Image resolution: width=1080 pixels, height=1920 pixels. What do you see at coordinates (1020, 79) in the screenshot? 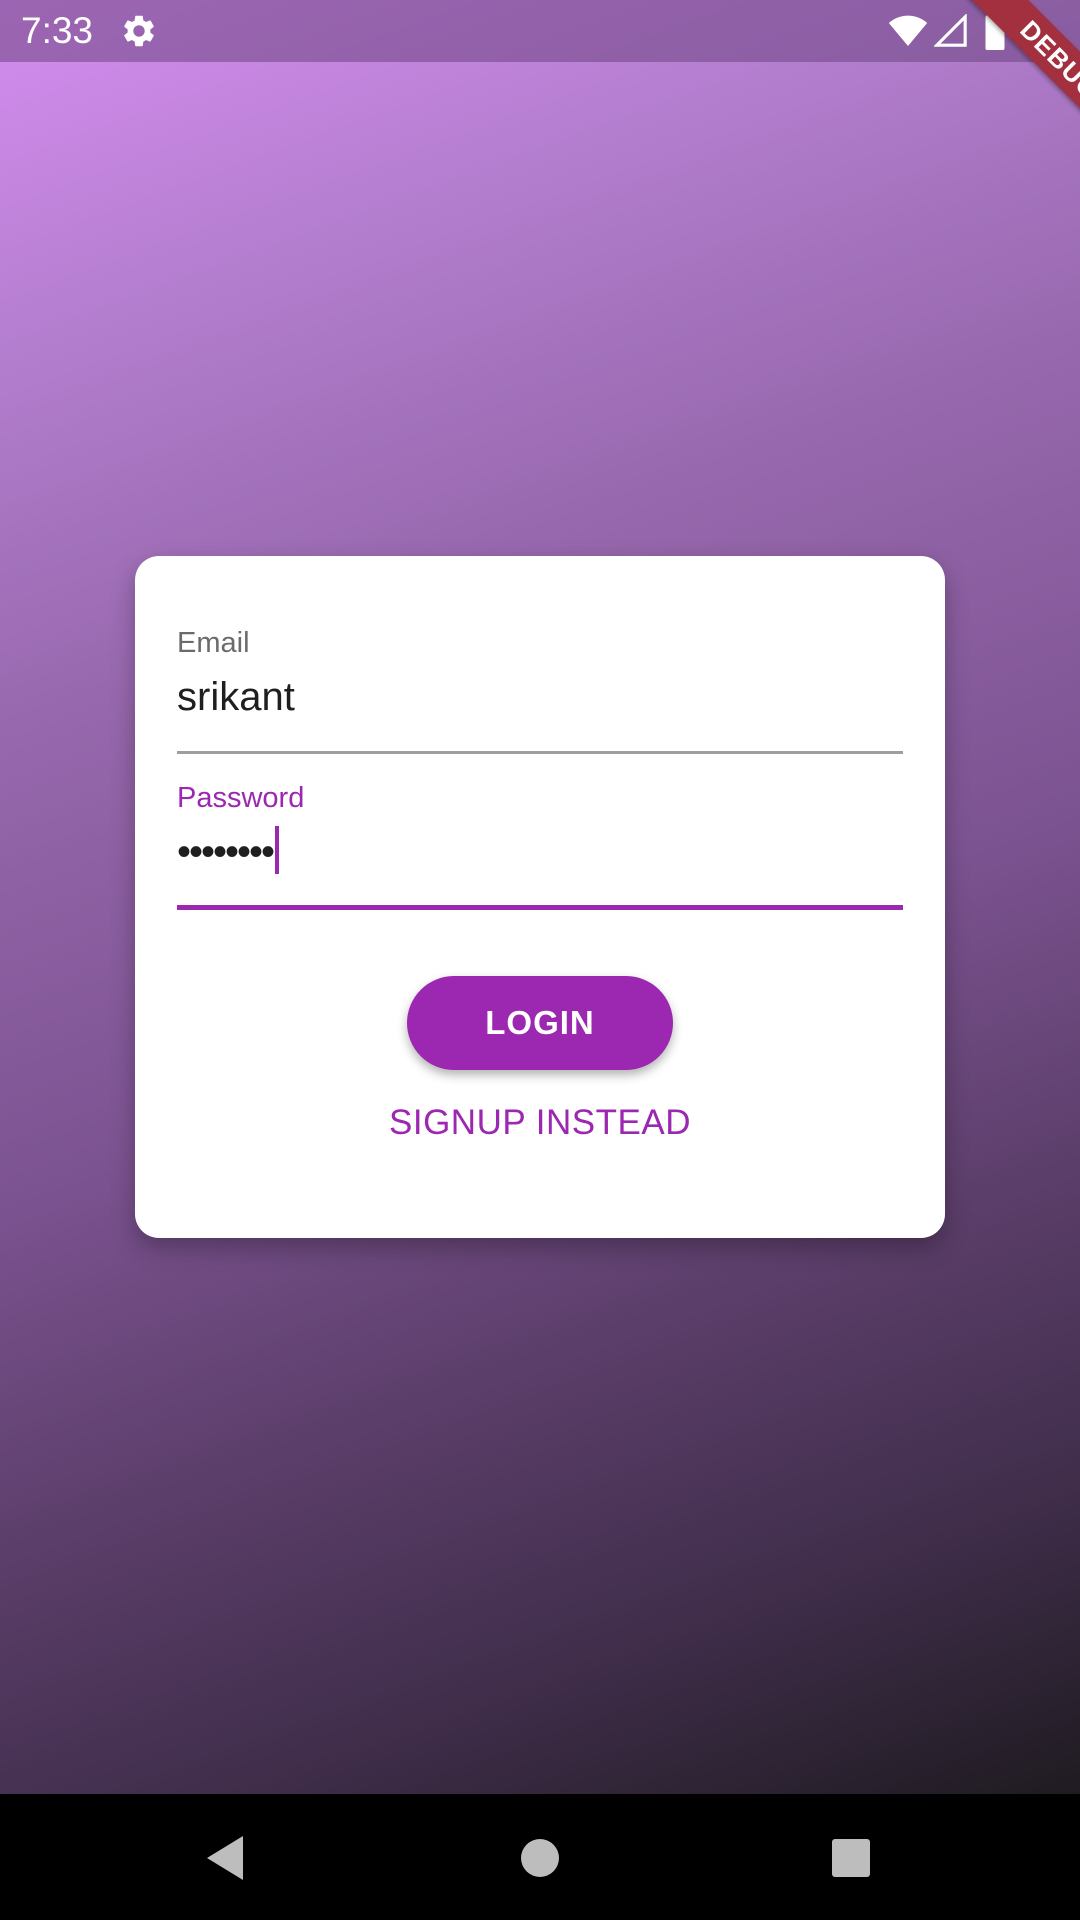
I see `debug-banner-label: DEBUG` at bounding box center [1020, 79].